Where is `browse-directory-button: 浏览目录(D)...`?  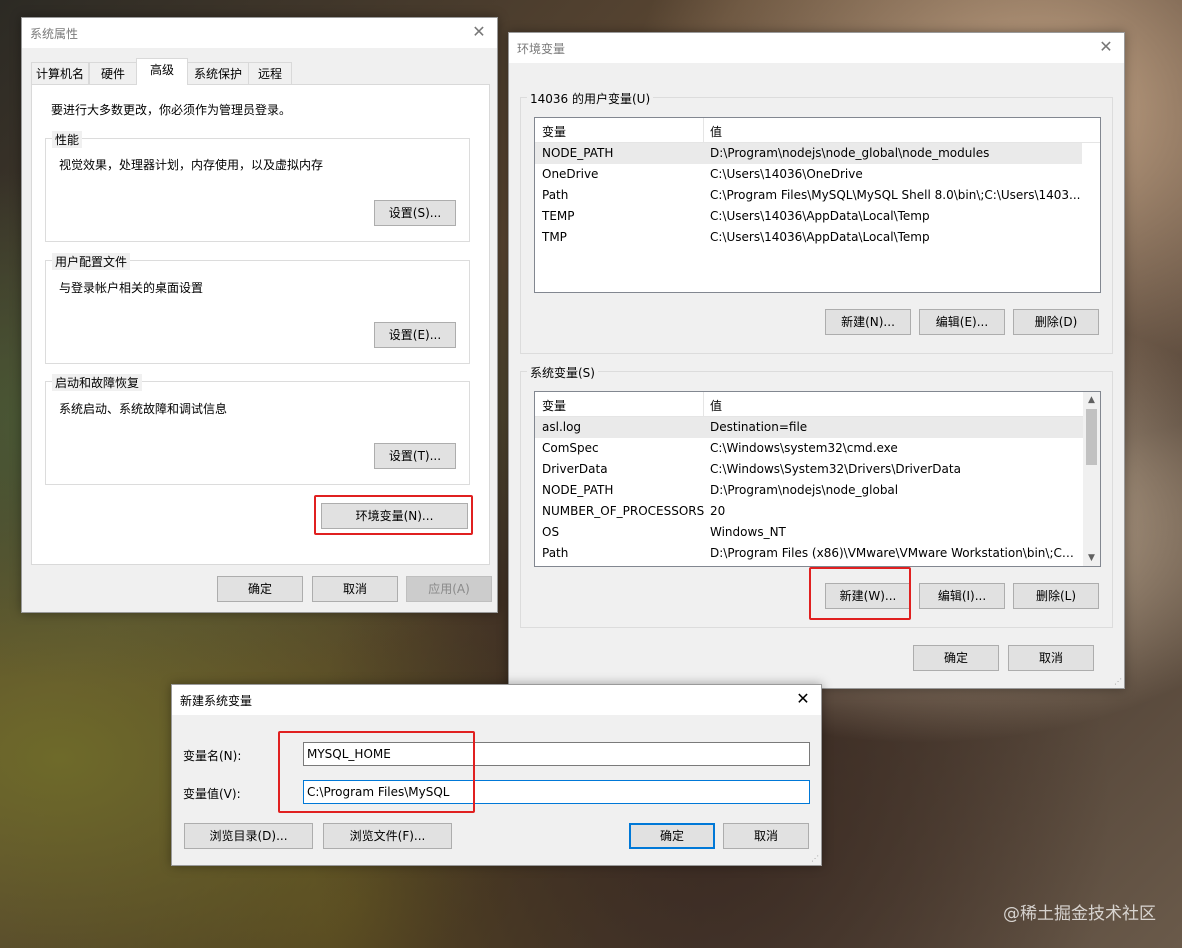 browse-directory-button: 浏览目录(D)... is located at coordinates (248, 836).